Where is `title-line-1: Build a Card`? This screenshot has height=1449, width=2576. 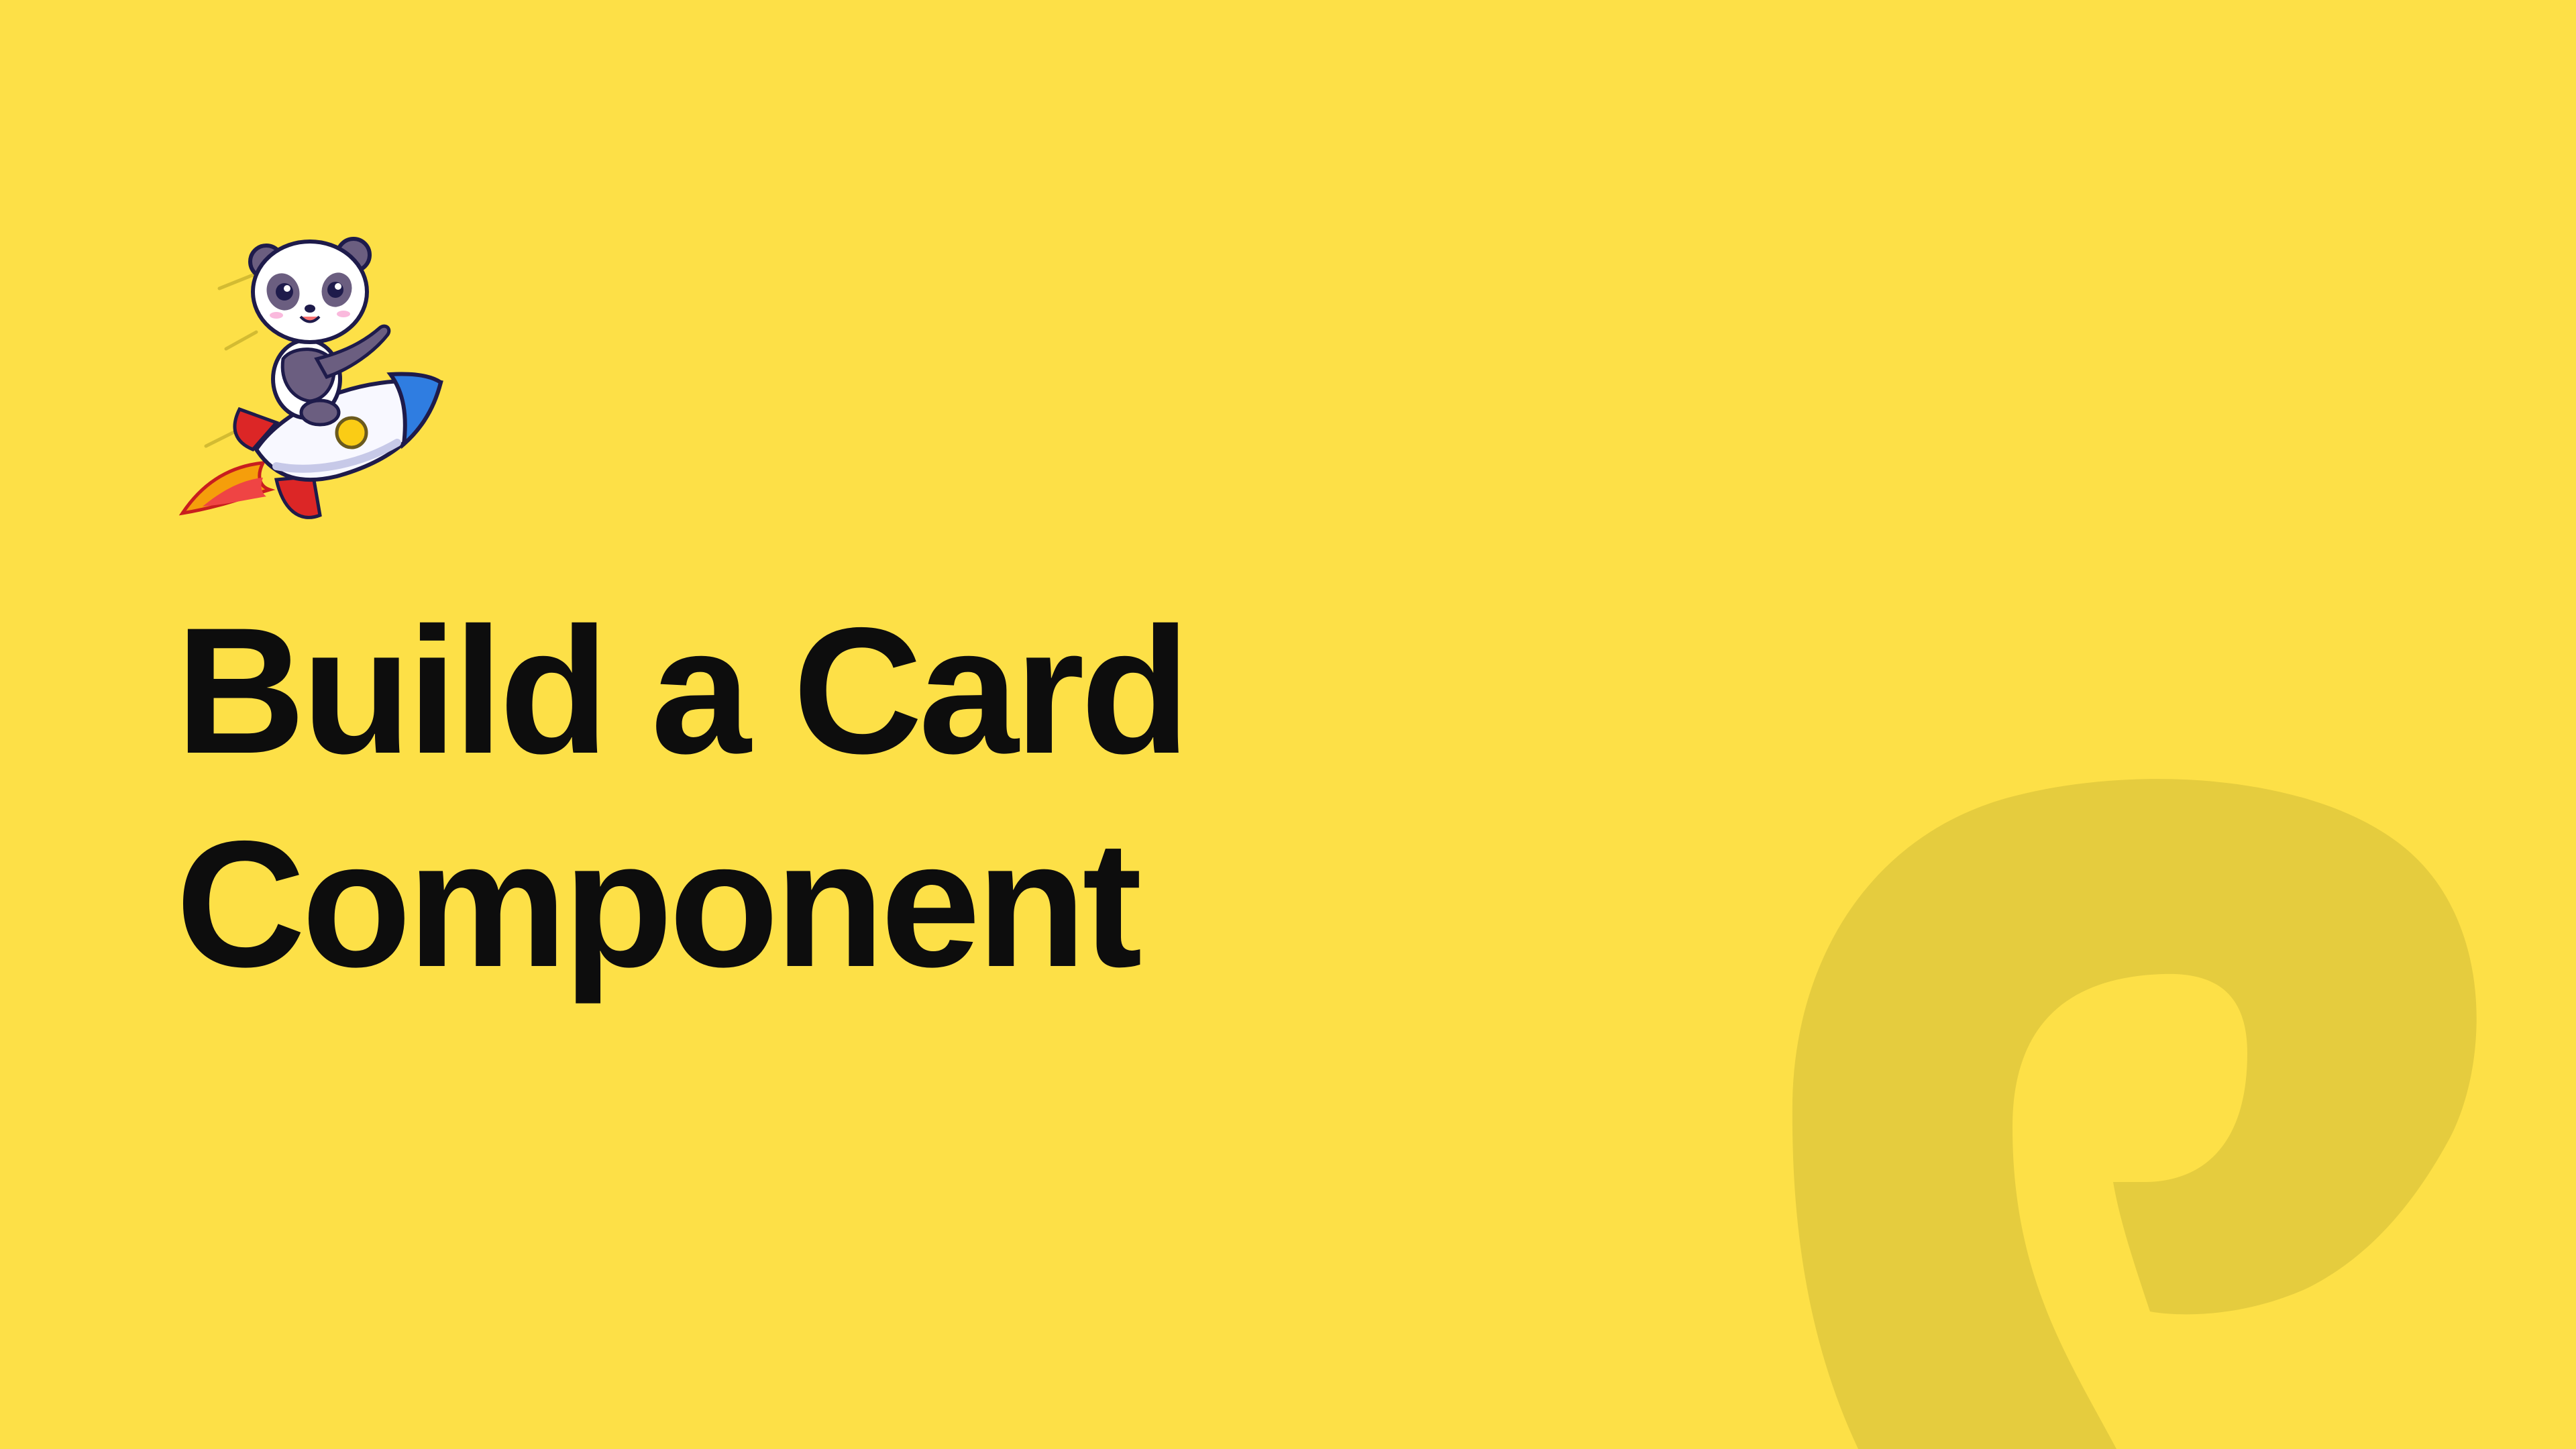 title-line-1: Build a Card is located at coordinates (683, 690).